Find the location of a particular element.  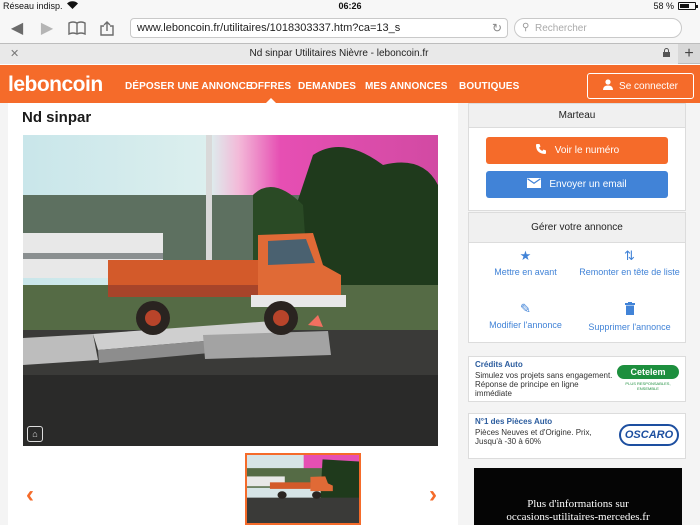

delete-listing-link: Supprimer l'annonce is located at coordinates (629, 317).